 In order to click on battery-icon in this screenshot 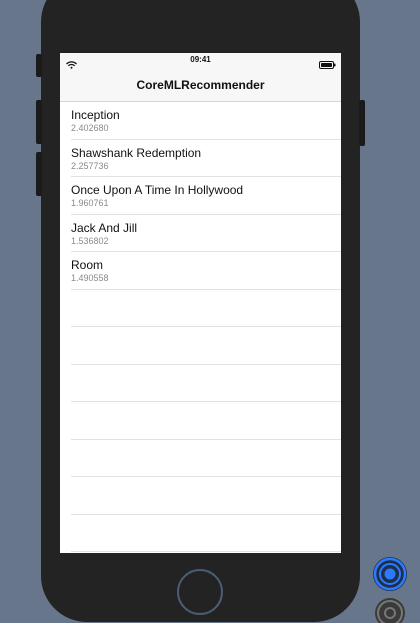, I will do `click(327, 65)`.